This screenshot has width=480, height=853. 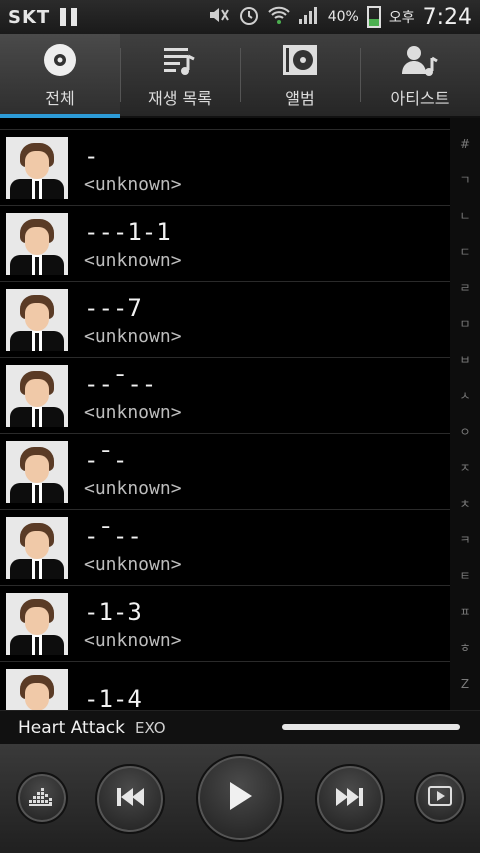 I want to click on list-item: -¯- <unknown>, so click(x=225, y=472).